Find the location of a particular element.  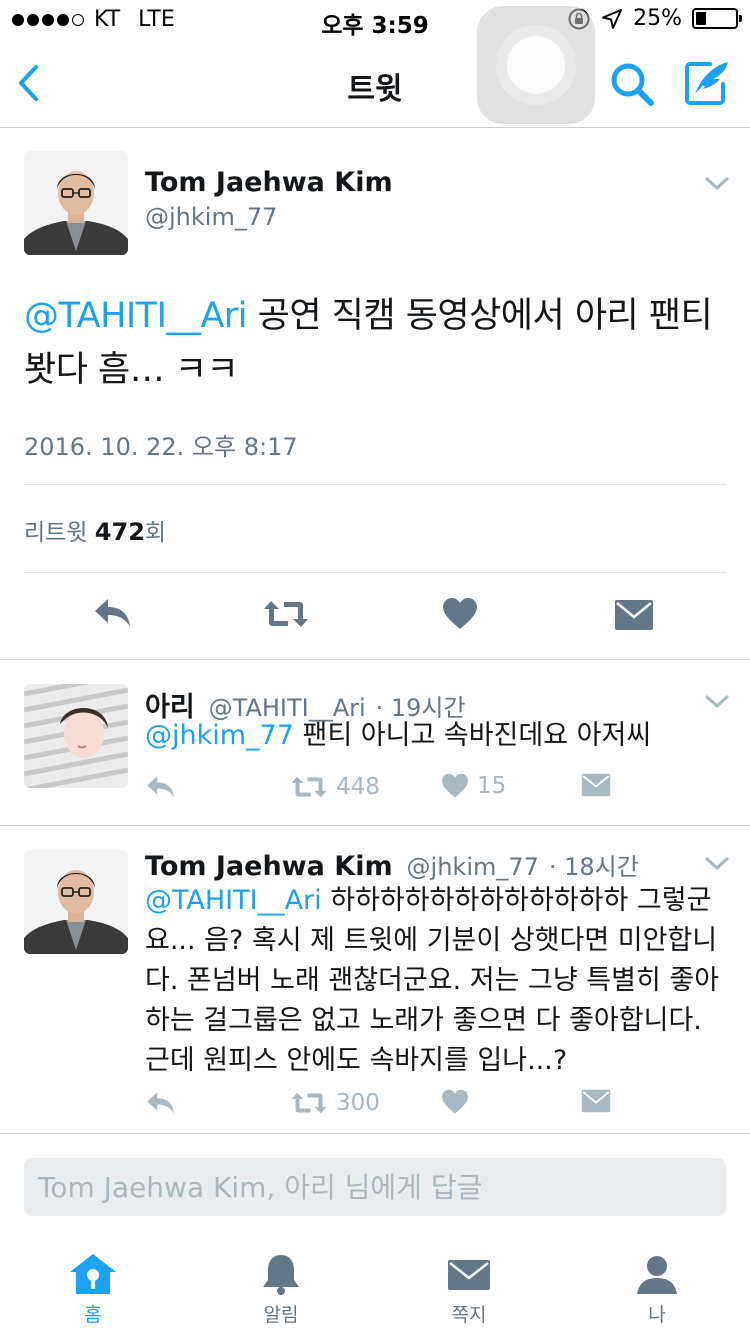

search-icon is located at coordinates (632, 84).